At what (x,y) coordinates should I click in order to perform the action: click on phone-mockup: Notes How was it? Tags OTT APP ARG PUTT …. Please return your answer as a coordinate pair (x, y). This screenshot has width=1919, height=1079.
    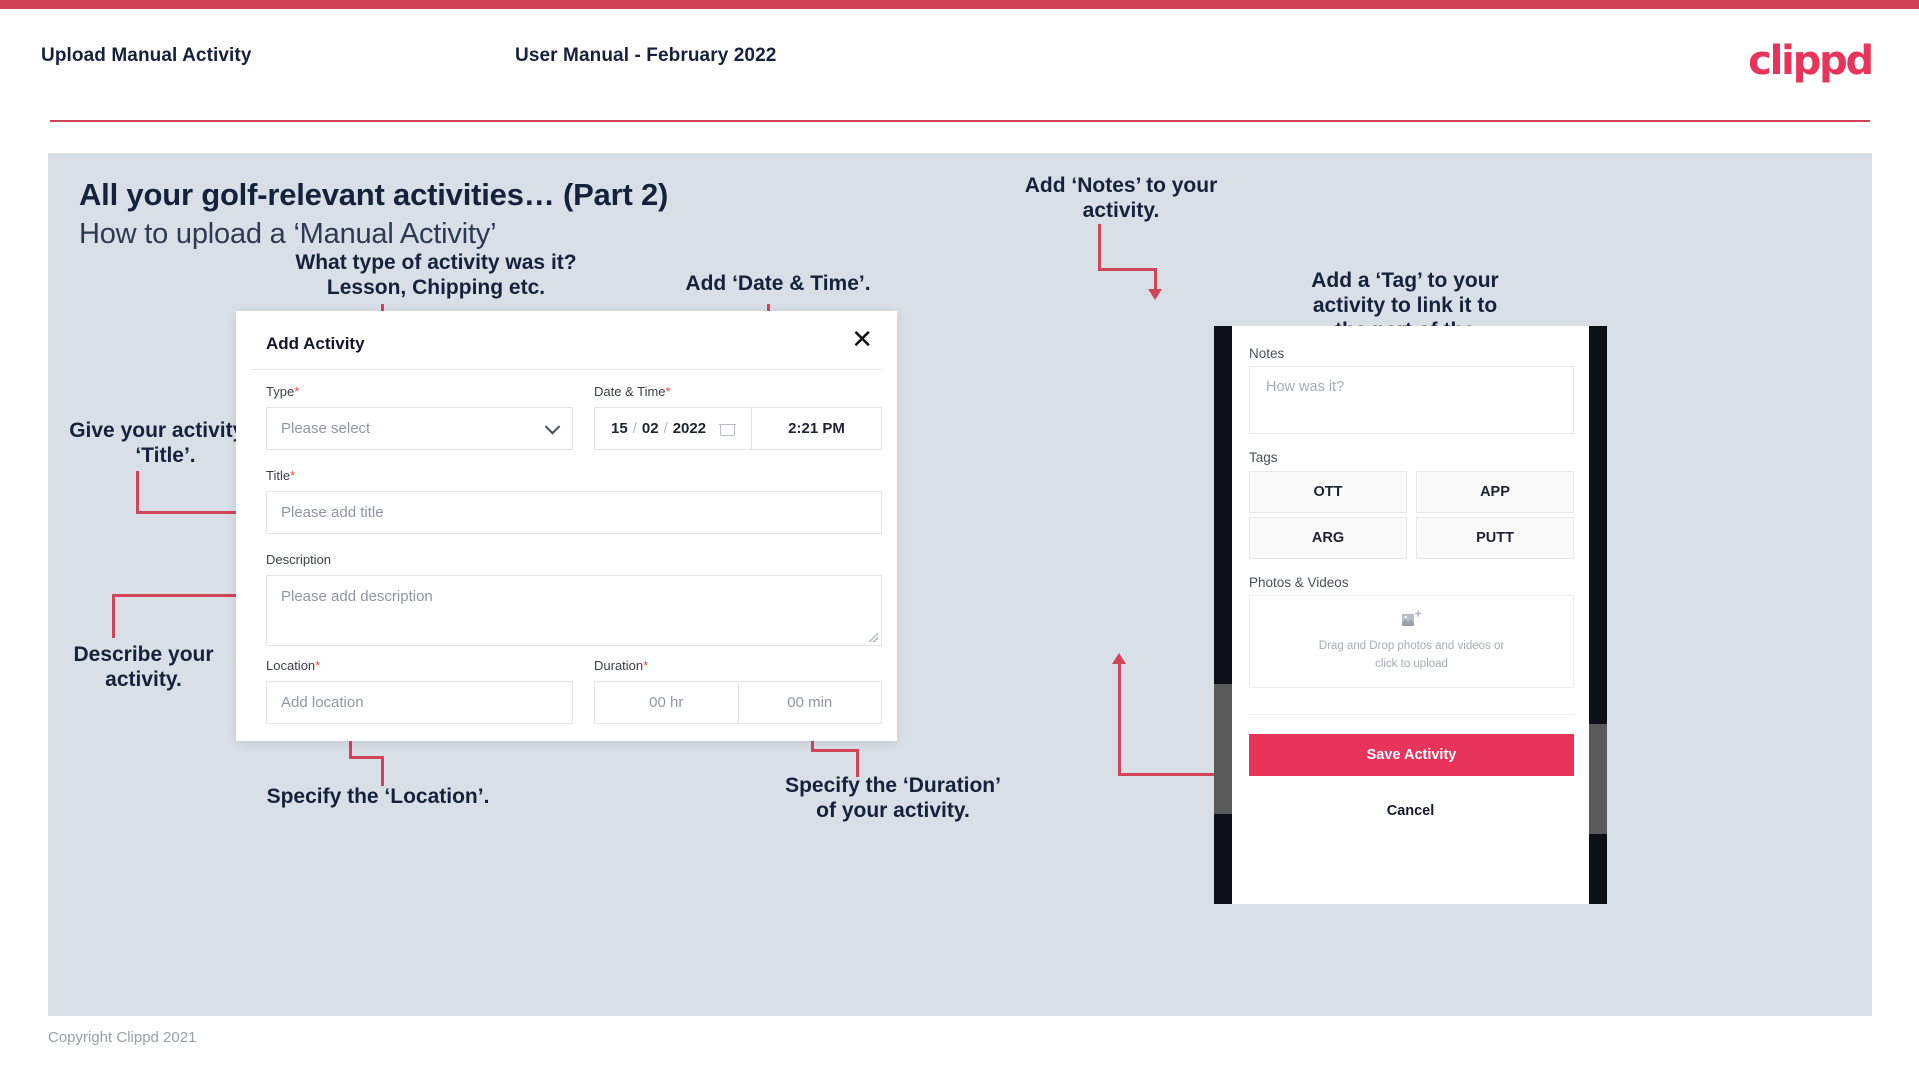
    Looking at the image, I should click on (1410, 615).